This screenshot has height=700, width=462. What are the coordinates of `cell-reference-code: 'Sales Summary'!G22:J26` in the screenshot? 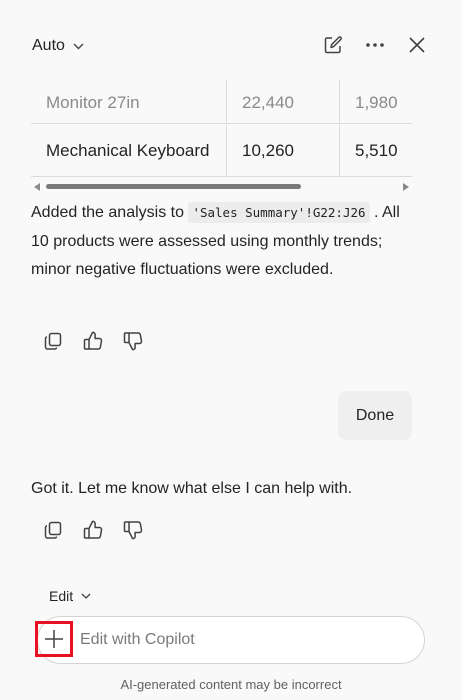 It's located at (279, 212).